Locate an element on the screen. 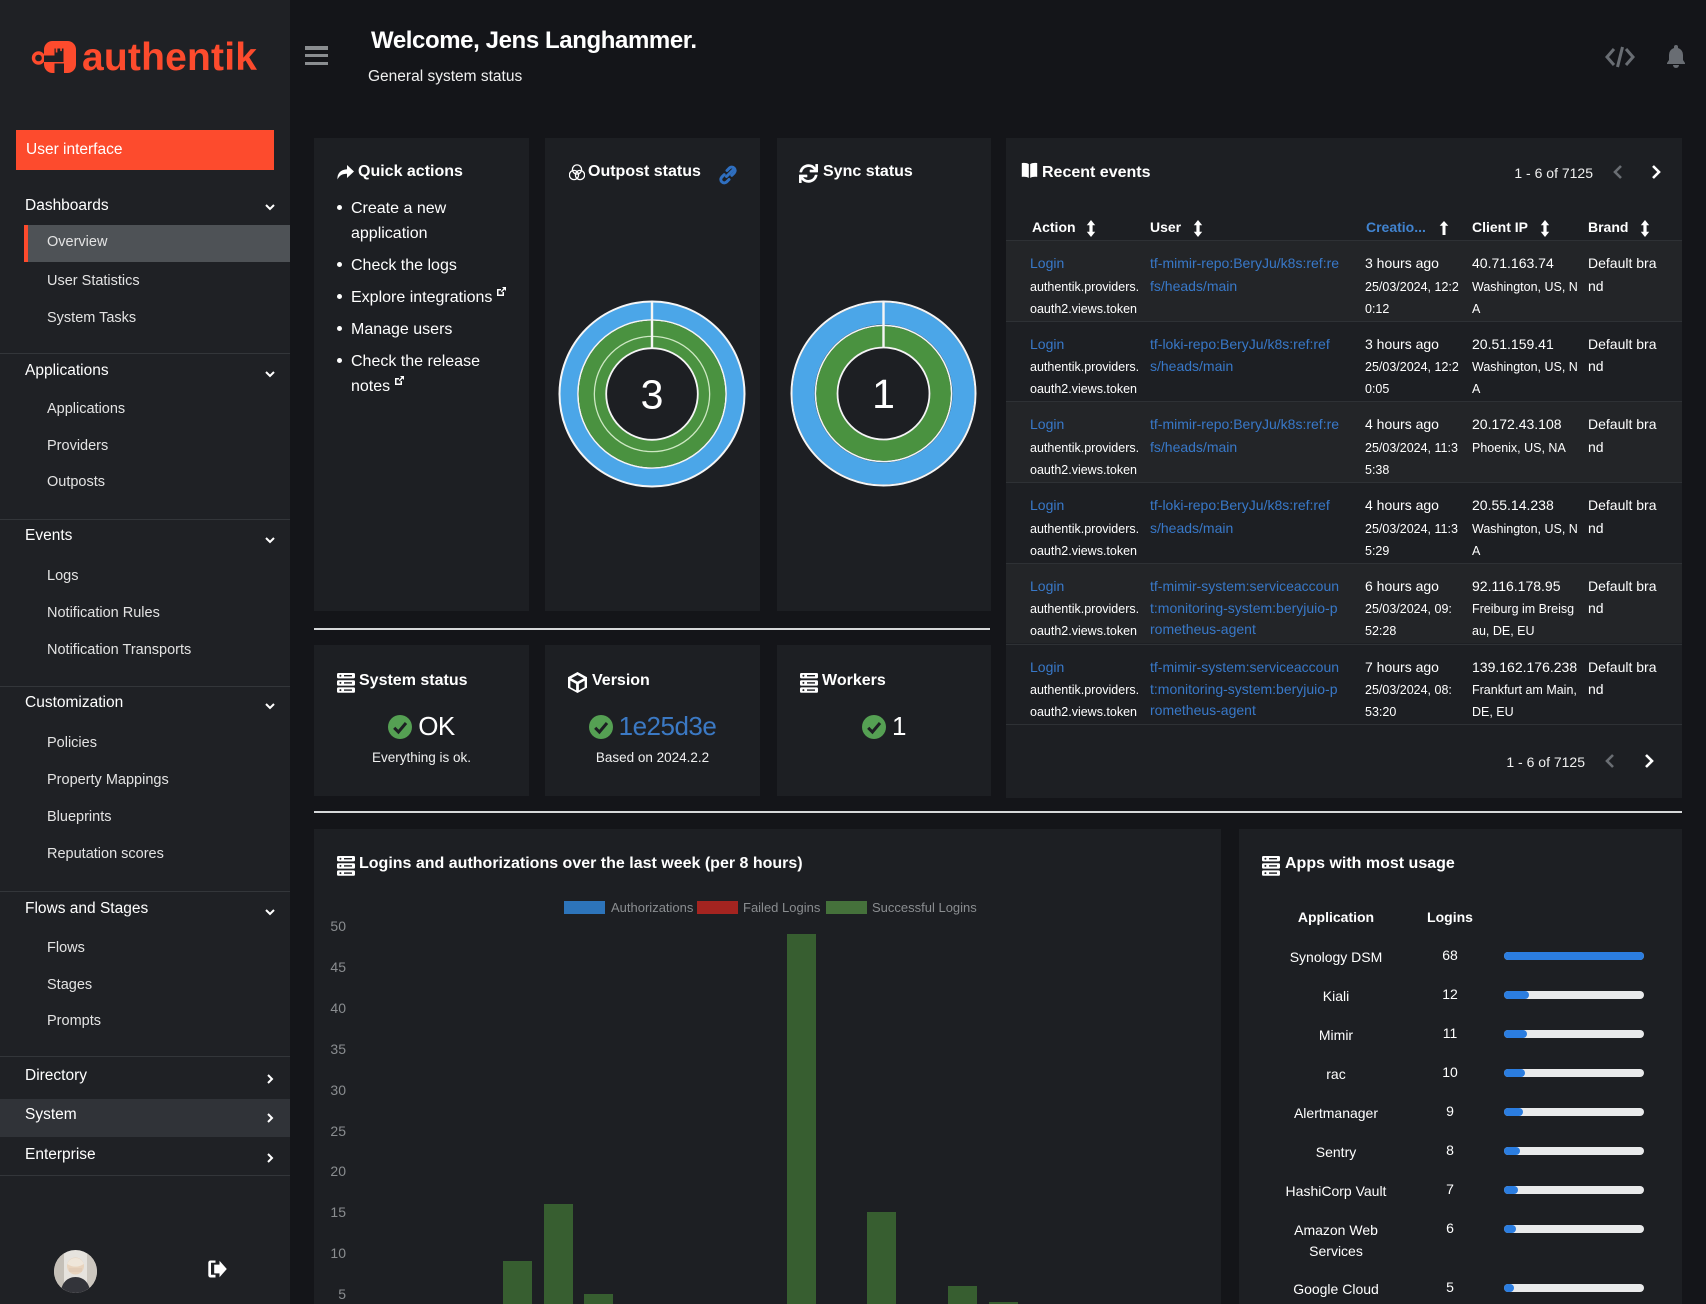  svg-text: 1 is located at coordinates (883, 394).